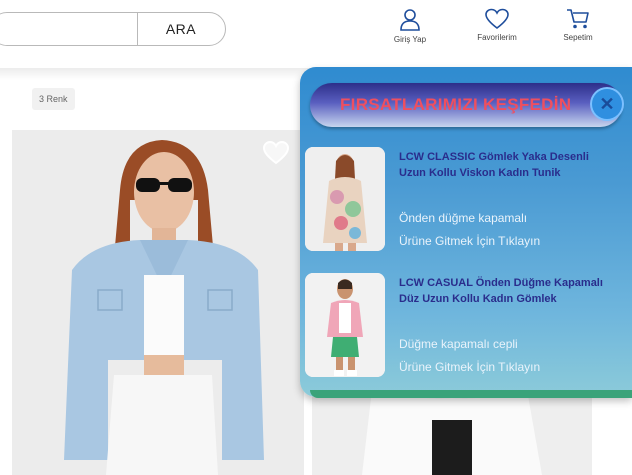  What do you see at coordinates (410, 39) in the screenshot?
I see `login-label: Giriş Yap` at bounding box center [410, 39].